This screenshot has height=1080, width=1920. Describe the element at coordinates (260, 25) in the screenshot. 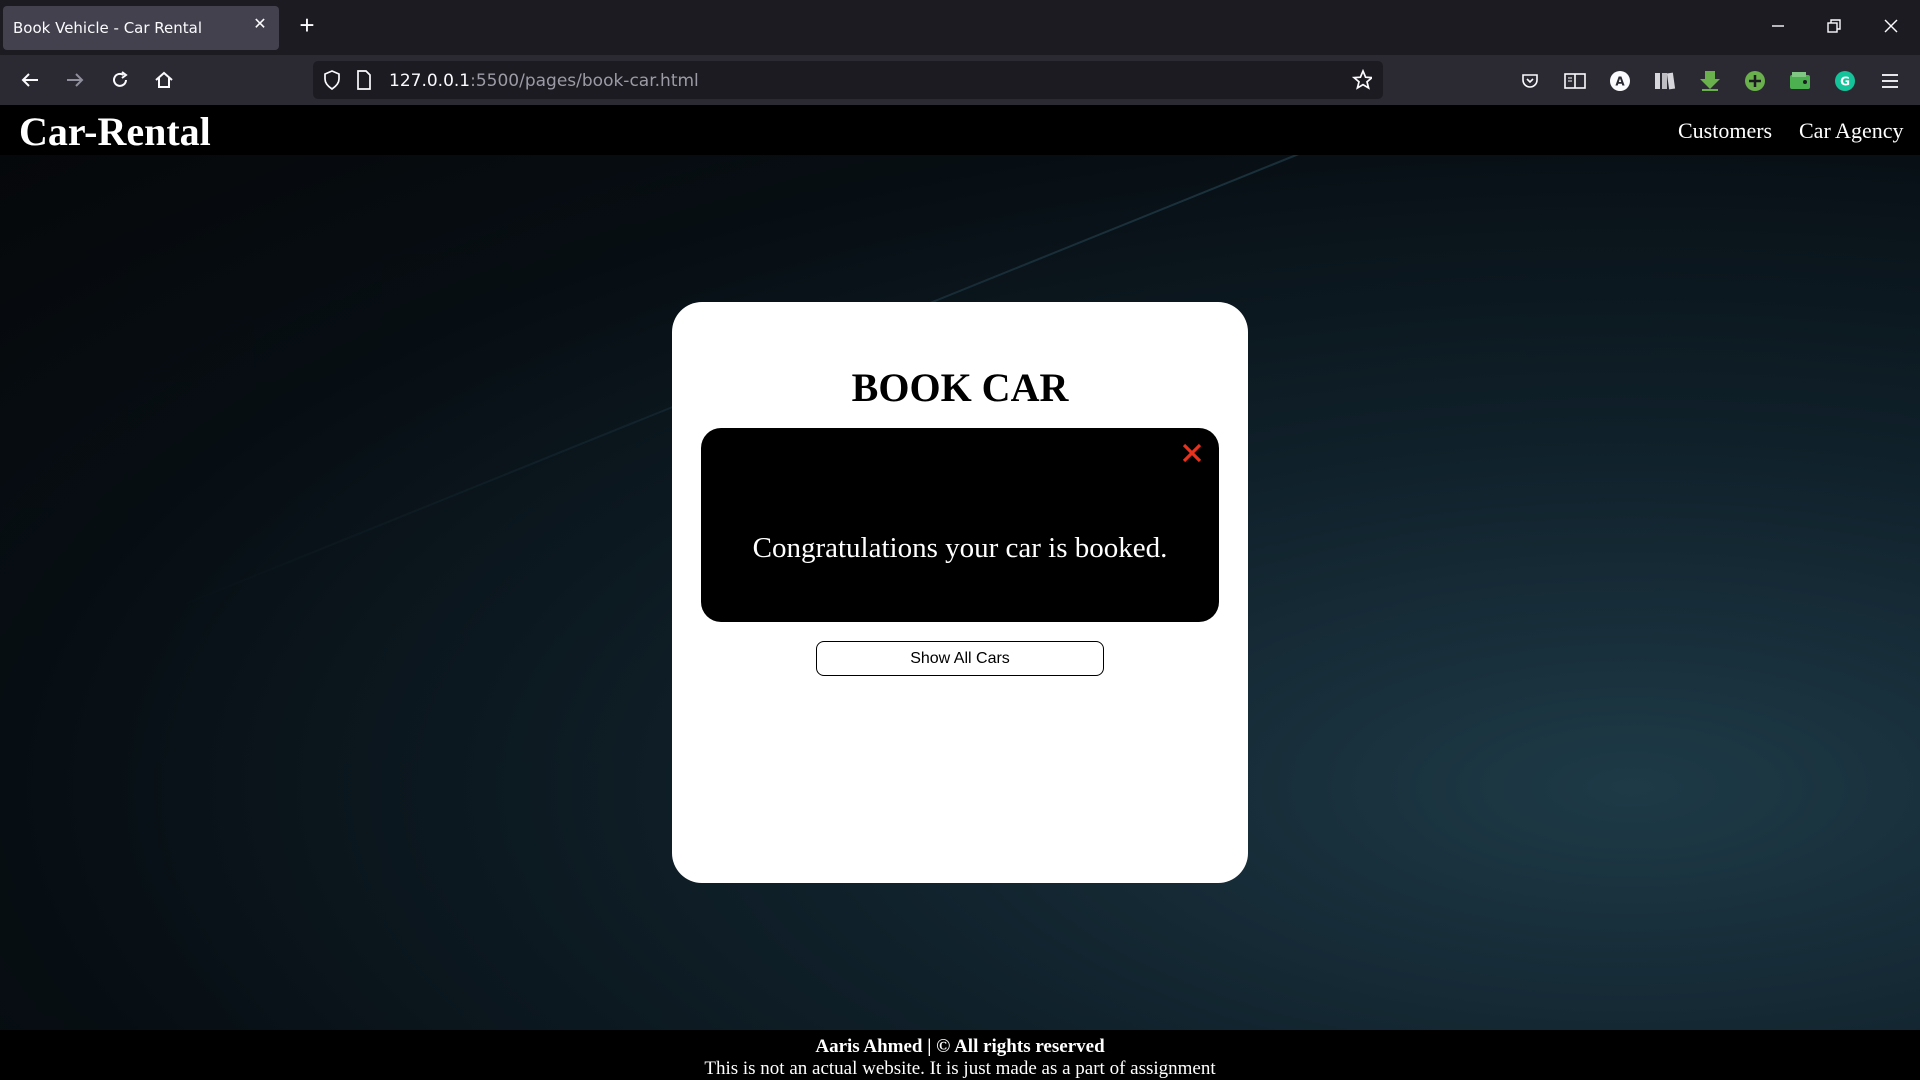

I see `tab-close-icon: ✕` at that location.